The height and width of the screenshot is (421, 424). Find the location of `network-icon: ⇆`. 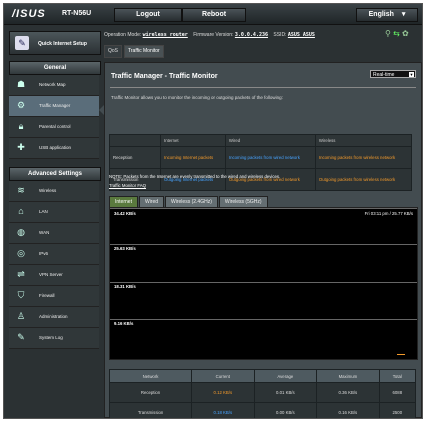

network-icon: ⇆ is located at coordinates (396, 33).